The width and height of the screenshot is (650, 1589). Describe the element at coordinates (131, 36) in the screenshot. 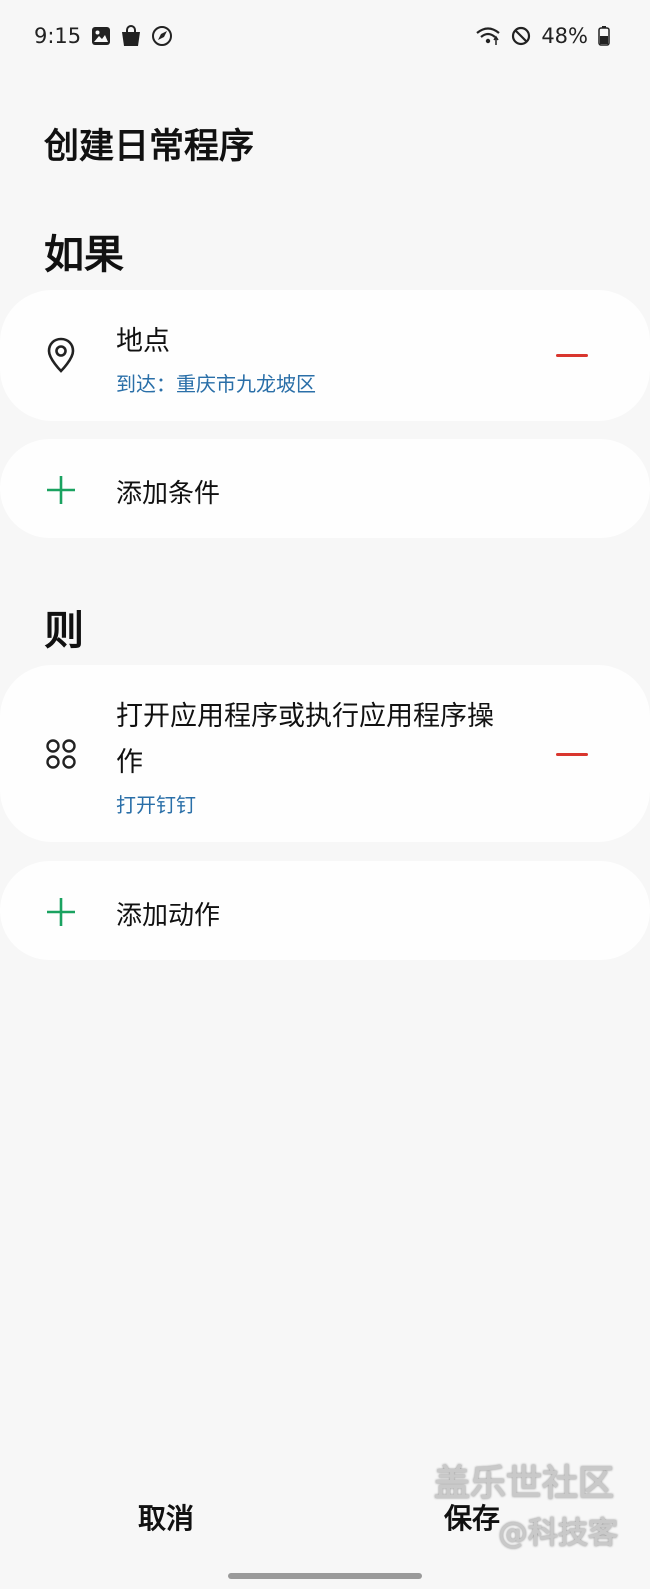

I see `shopping-bag-icon` at that location.